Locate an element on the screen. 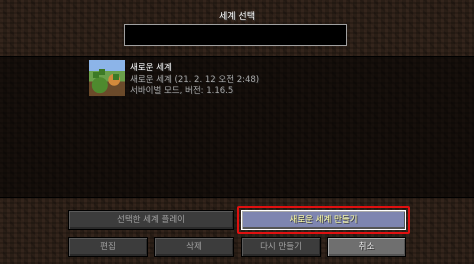 Image resolution: width=474 pixels, height=264 pixels. create-new-world-button: 새로운 세계 만들기 is located at coordinates (323, 220).